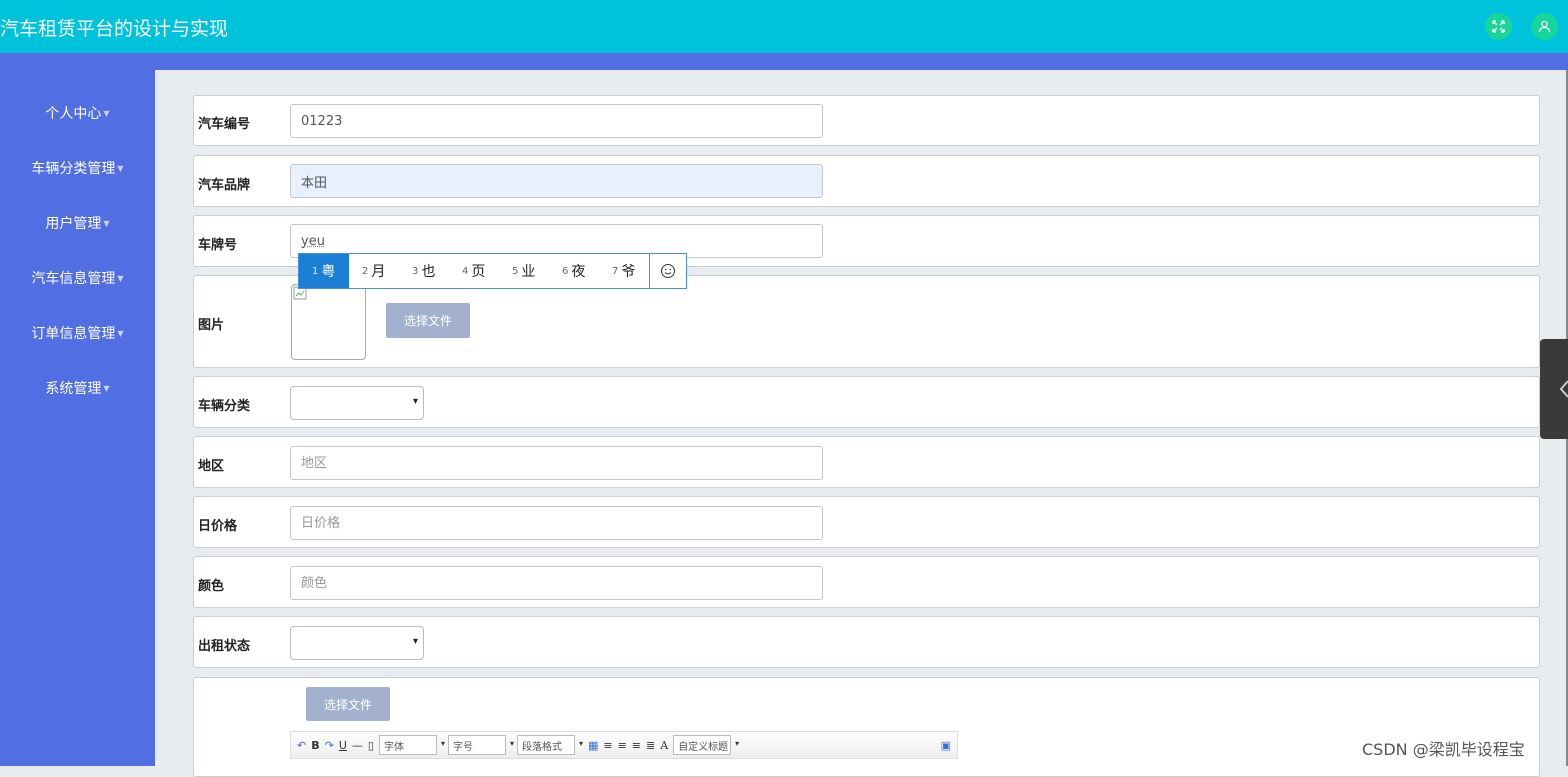 Image resolution: width=1568 pixels, height=777 pixels. I want to click on chevron-left-icon, so click(1563, 389).